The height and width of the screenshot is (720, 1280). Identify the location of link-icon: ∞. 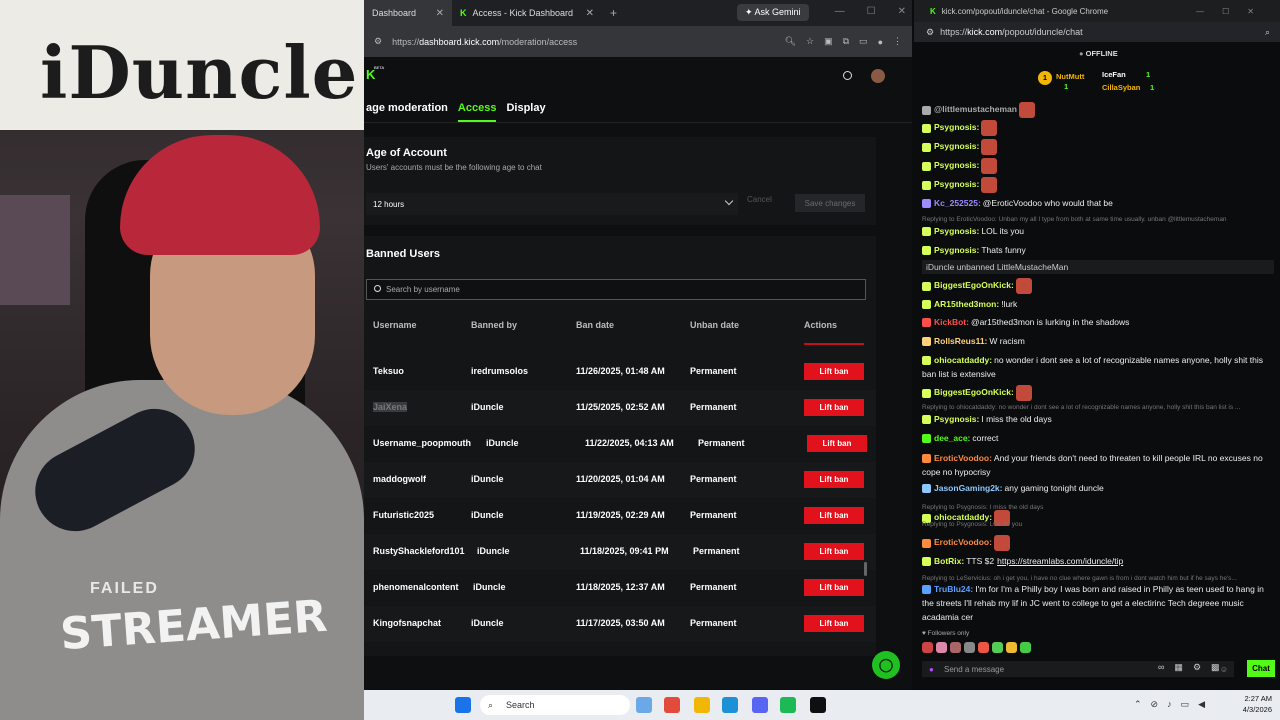
(1161, 667).